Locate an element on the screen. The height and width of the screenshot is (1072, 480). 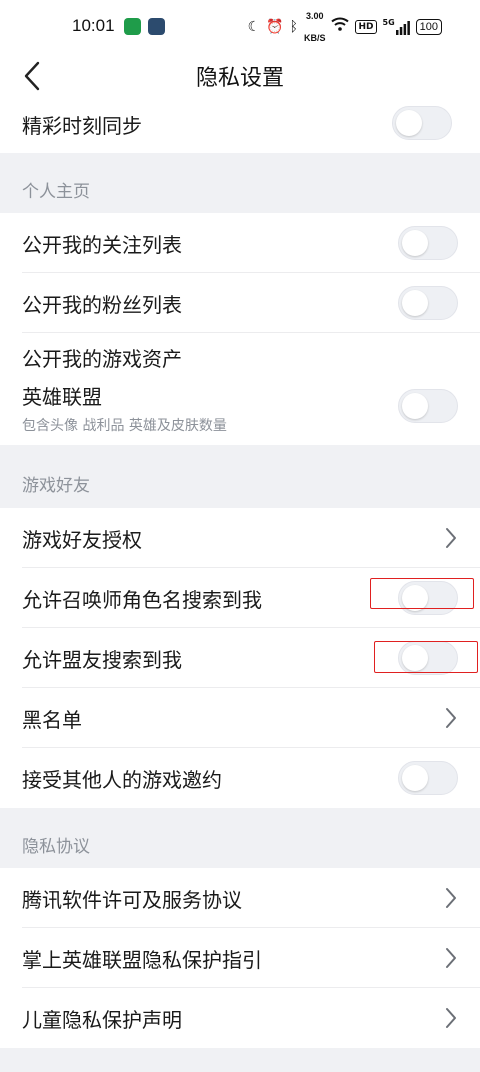
row-label: 腾讯软件许可及服务协议 is located at coordinates (132, 900).